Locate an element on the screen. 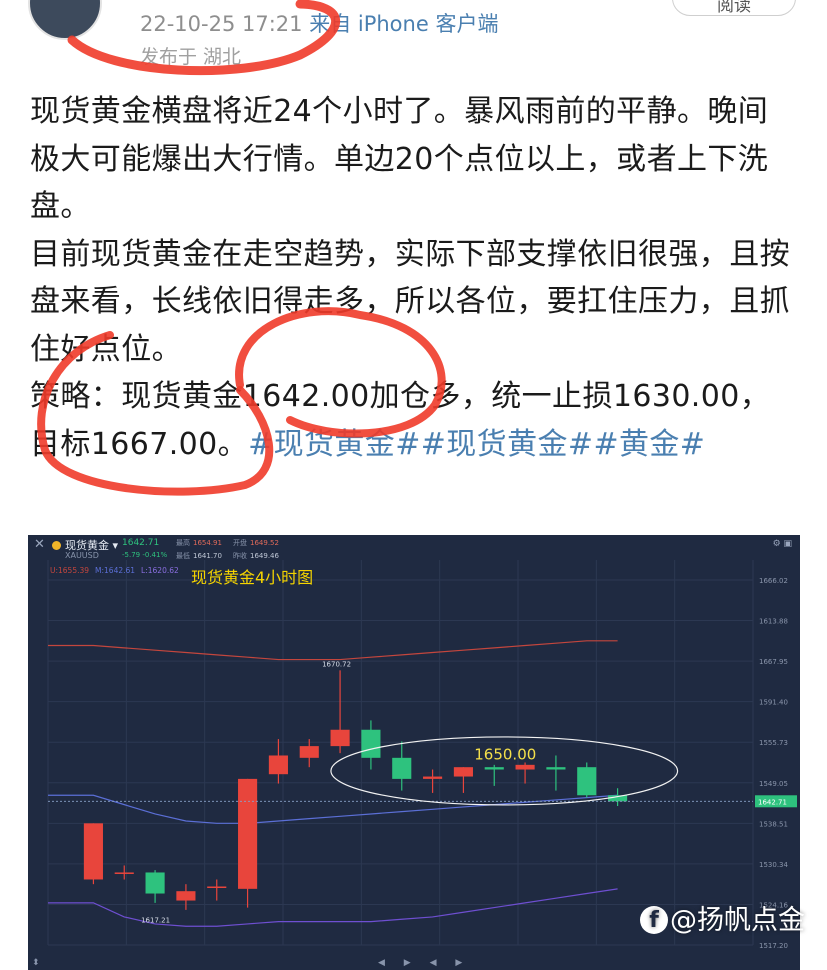 This screenshot has width=827, height=970. hashtag-2: #现货黄金# is located at coordinates (507, 444).